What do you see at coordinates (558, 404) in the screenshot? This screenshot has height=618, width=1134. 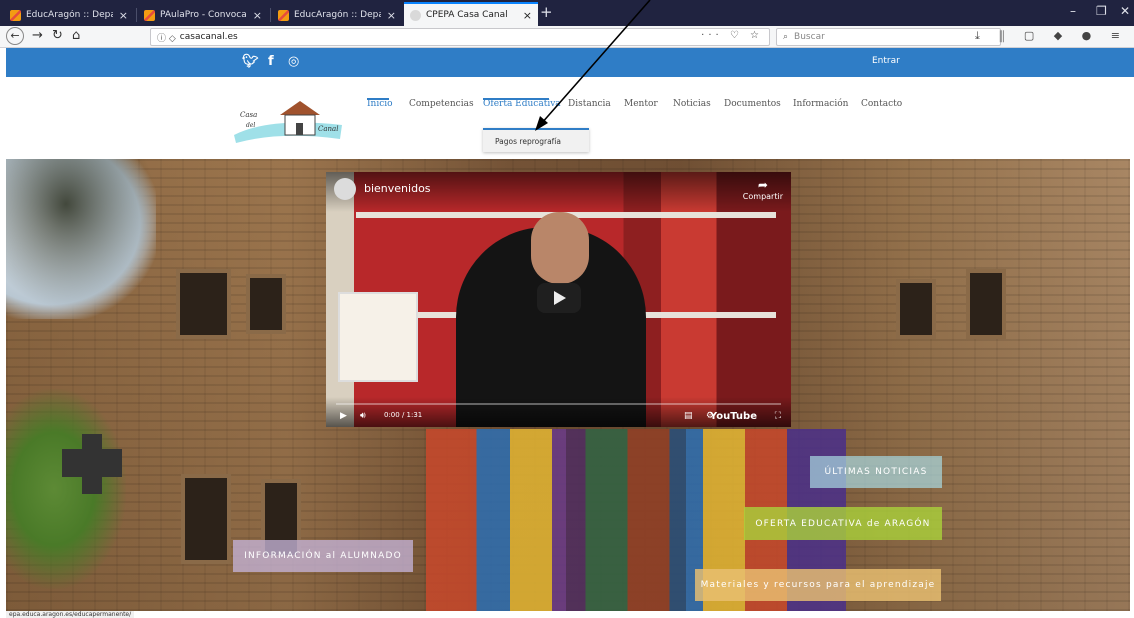 I see `video-progress-bar` at bounding box center [558, 404].